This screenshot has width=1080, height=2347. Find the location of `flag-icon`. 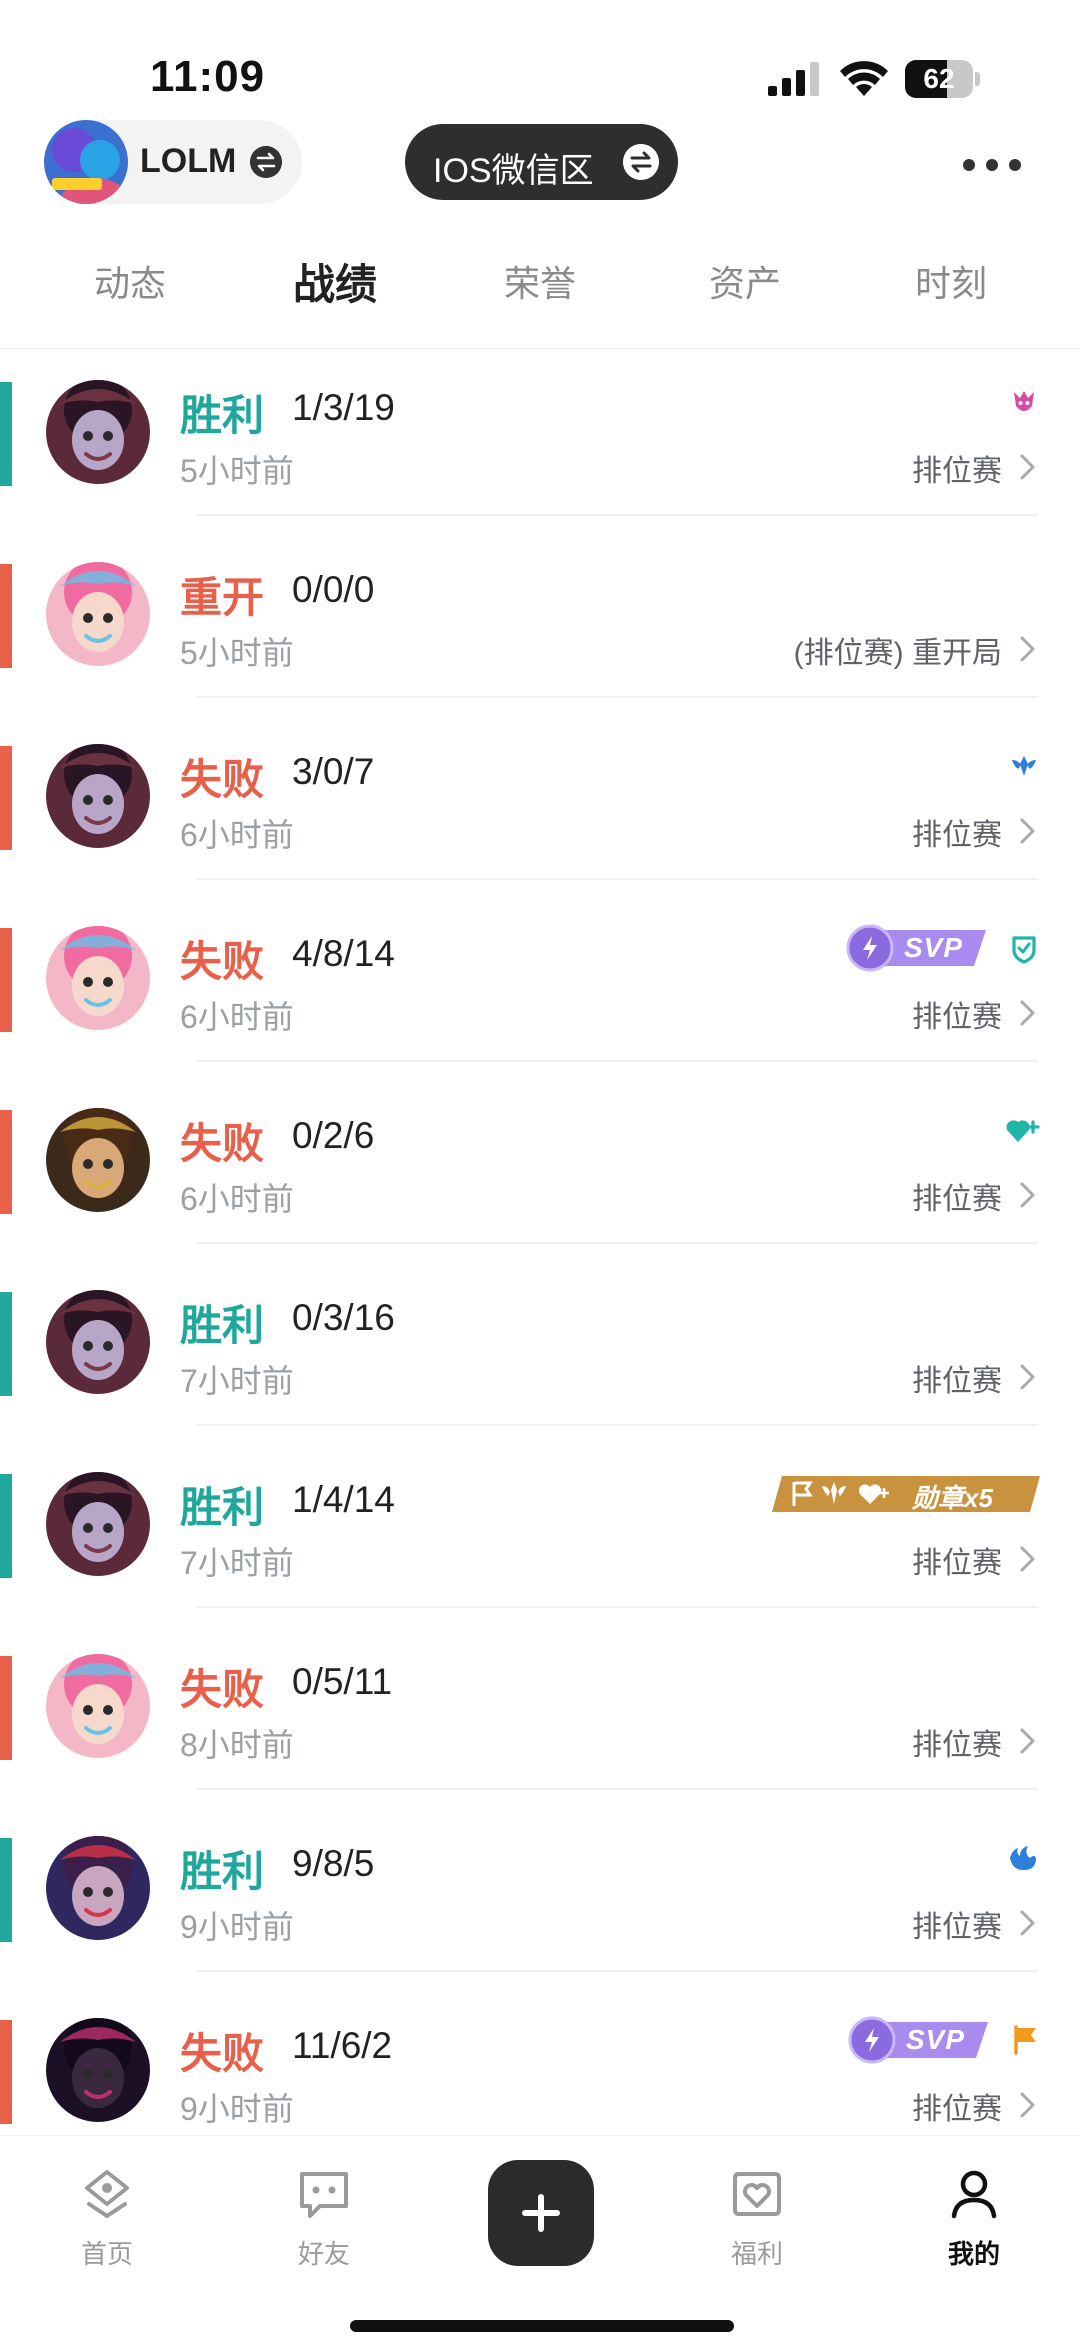

flag-icon is located at coordinates (1025, 2040).